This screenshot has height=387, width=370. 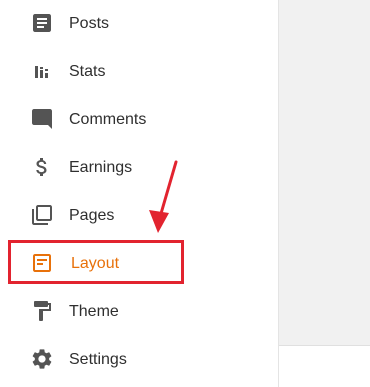 I want to click on sidebar-item-label: Theme, so click(x=94, y=311).